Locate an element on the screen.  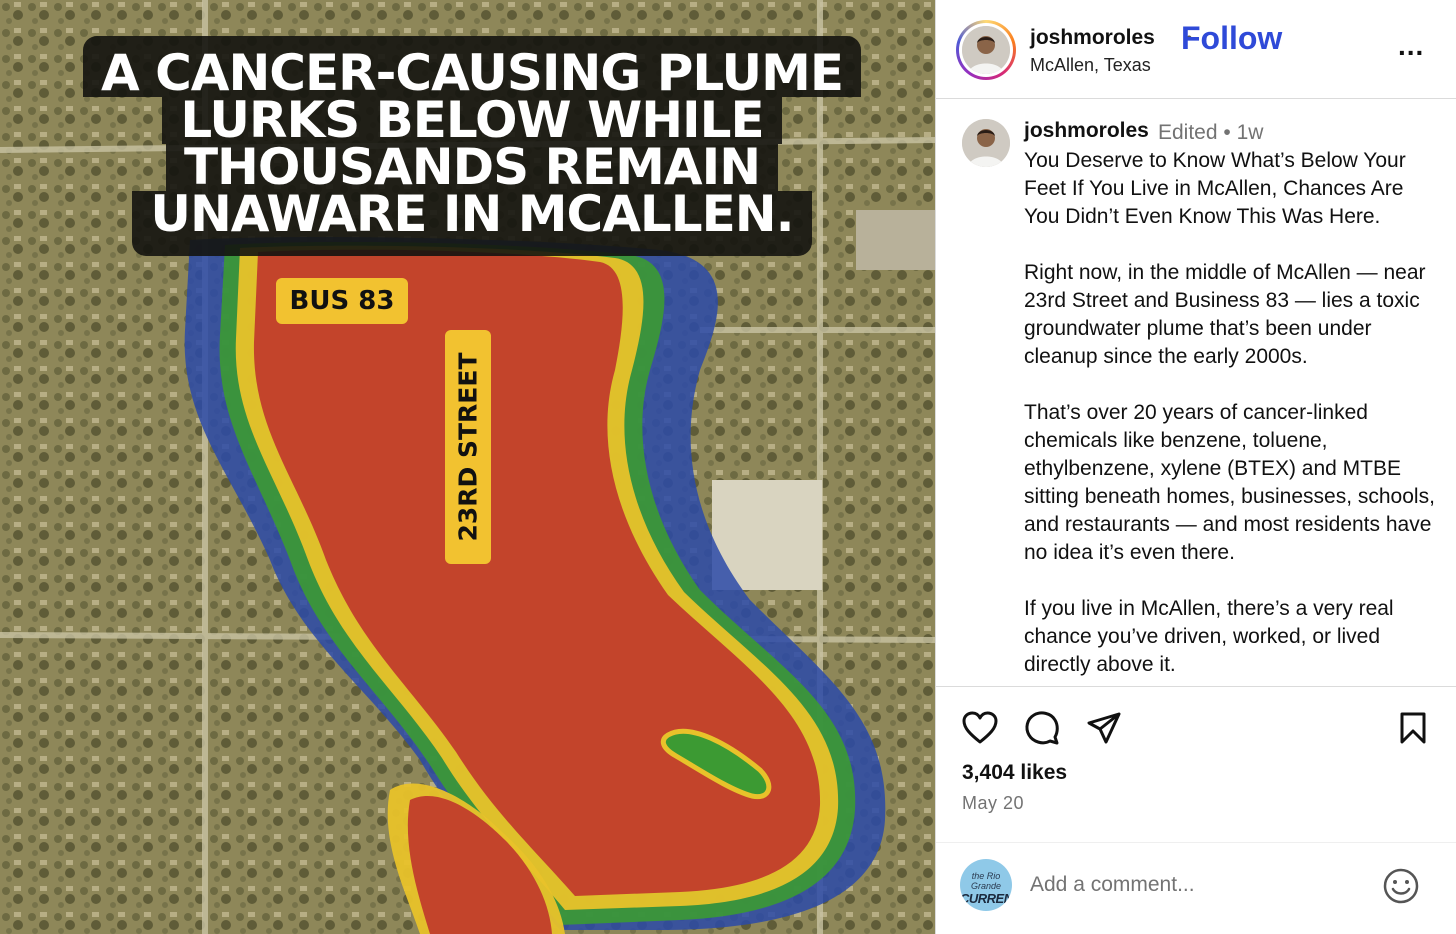
commenter-avatar: the Rio Grande CURRENT is located at coordinates (986, 885).